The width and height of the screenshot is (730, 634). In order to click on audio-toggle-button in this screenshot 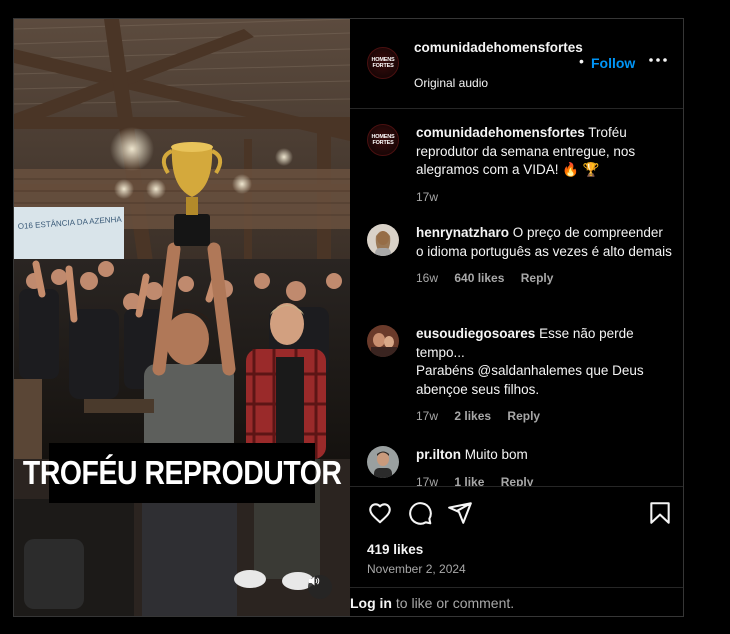, I will do `click(320, 587)`.